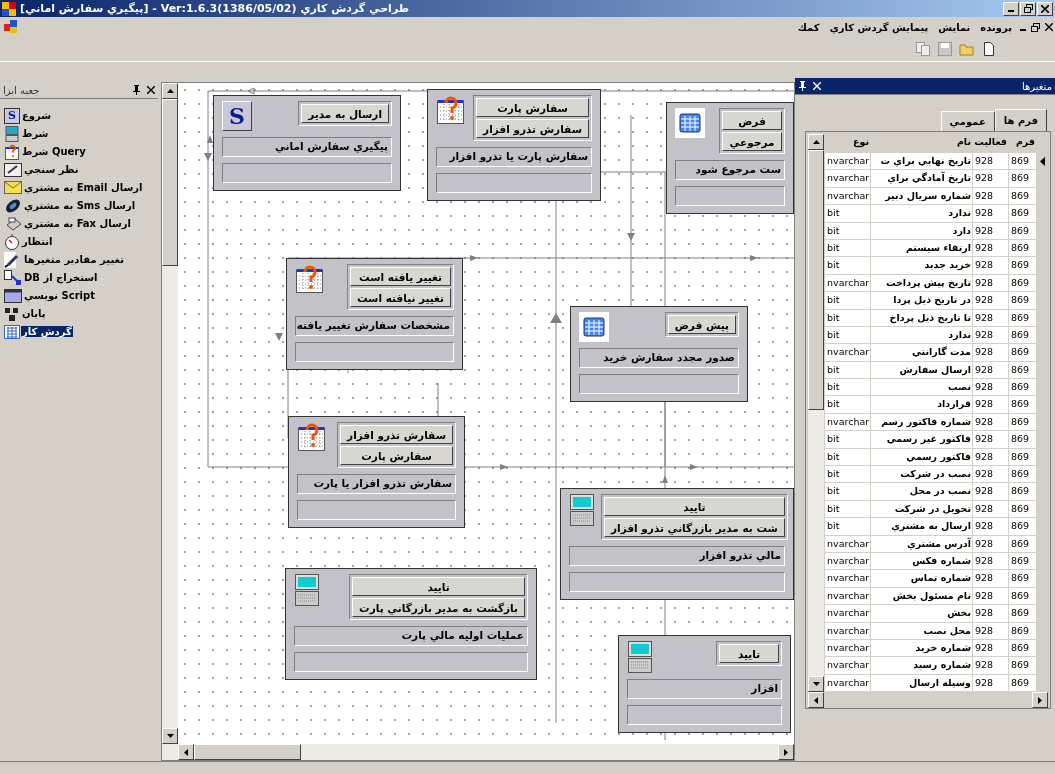  Describe the element at coordinates (996, 27) in the screenshot. I see `menu-item: پرونده` at that location.